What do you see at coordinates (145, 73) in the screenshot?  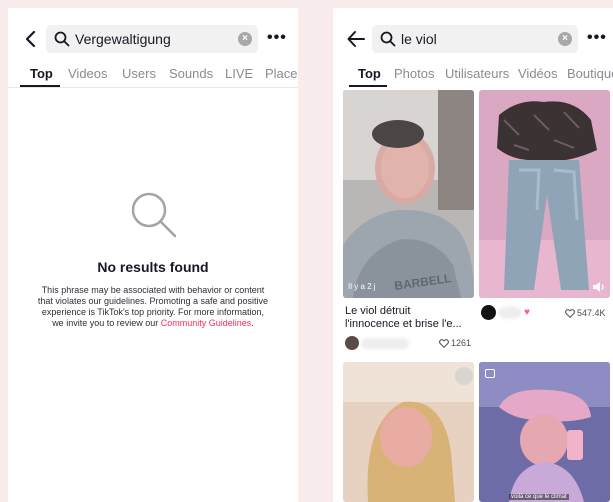 I see `tab-users: Users` at bounding box center [145, 73].